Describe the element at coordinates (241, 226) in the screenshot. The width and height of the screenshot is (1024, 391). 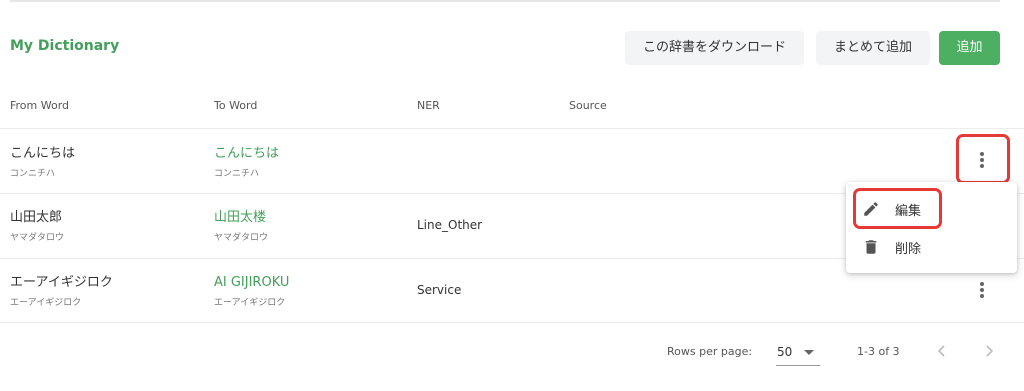
I see `table-row-to-word: 山田太楼 ヤマダタロウ` at that location.